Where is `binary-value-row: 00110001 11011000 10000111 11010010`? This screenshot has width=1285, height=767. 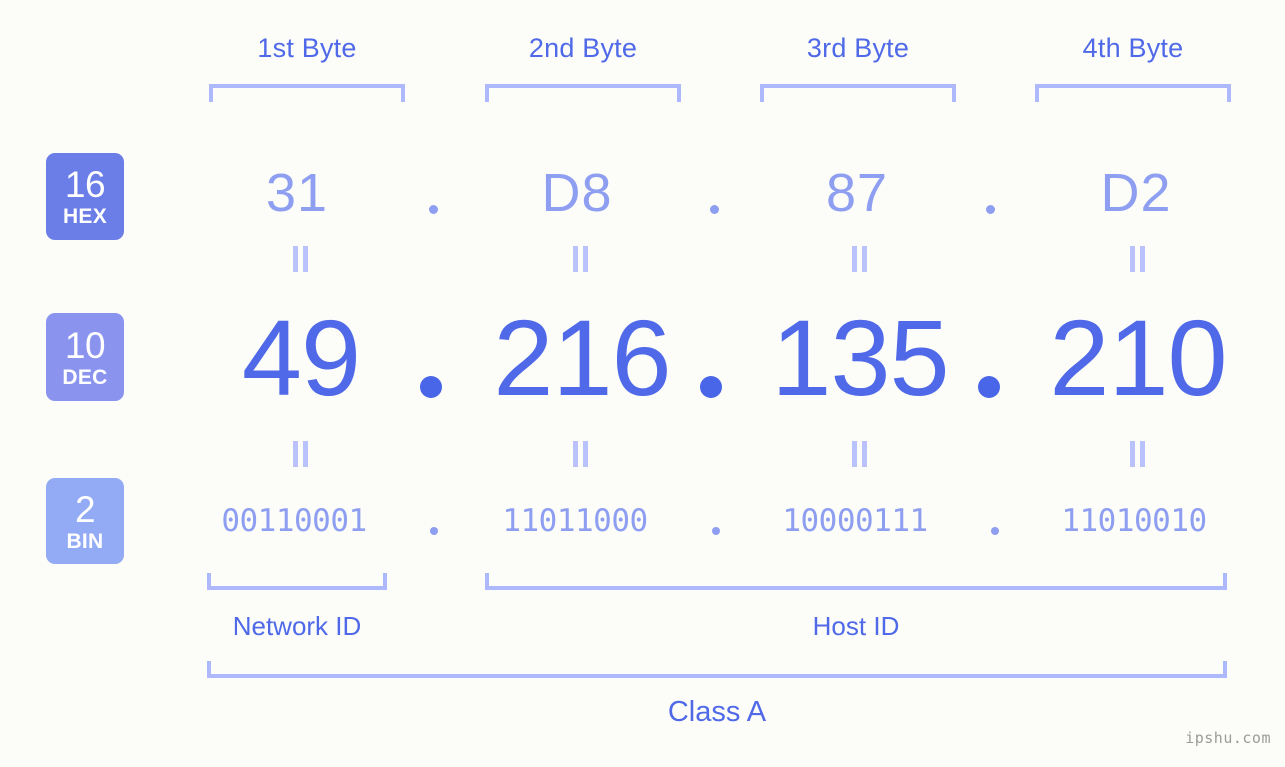
binary-value-row: 00110001 11011000 10000111 11010010 is located at coordinates (642, 521).